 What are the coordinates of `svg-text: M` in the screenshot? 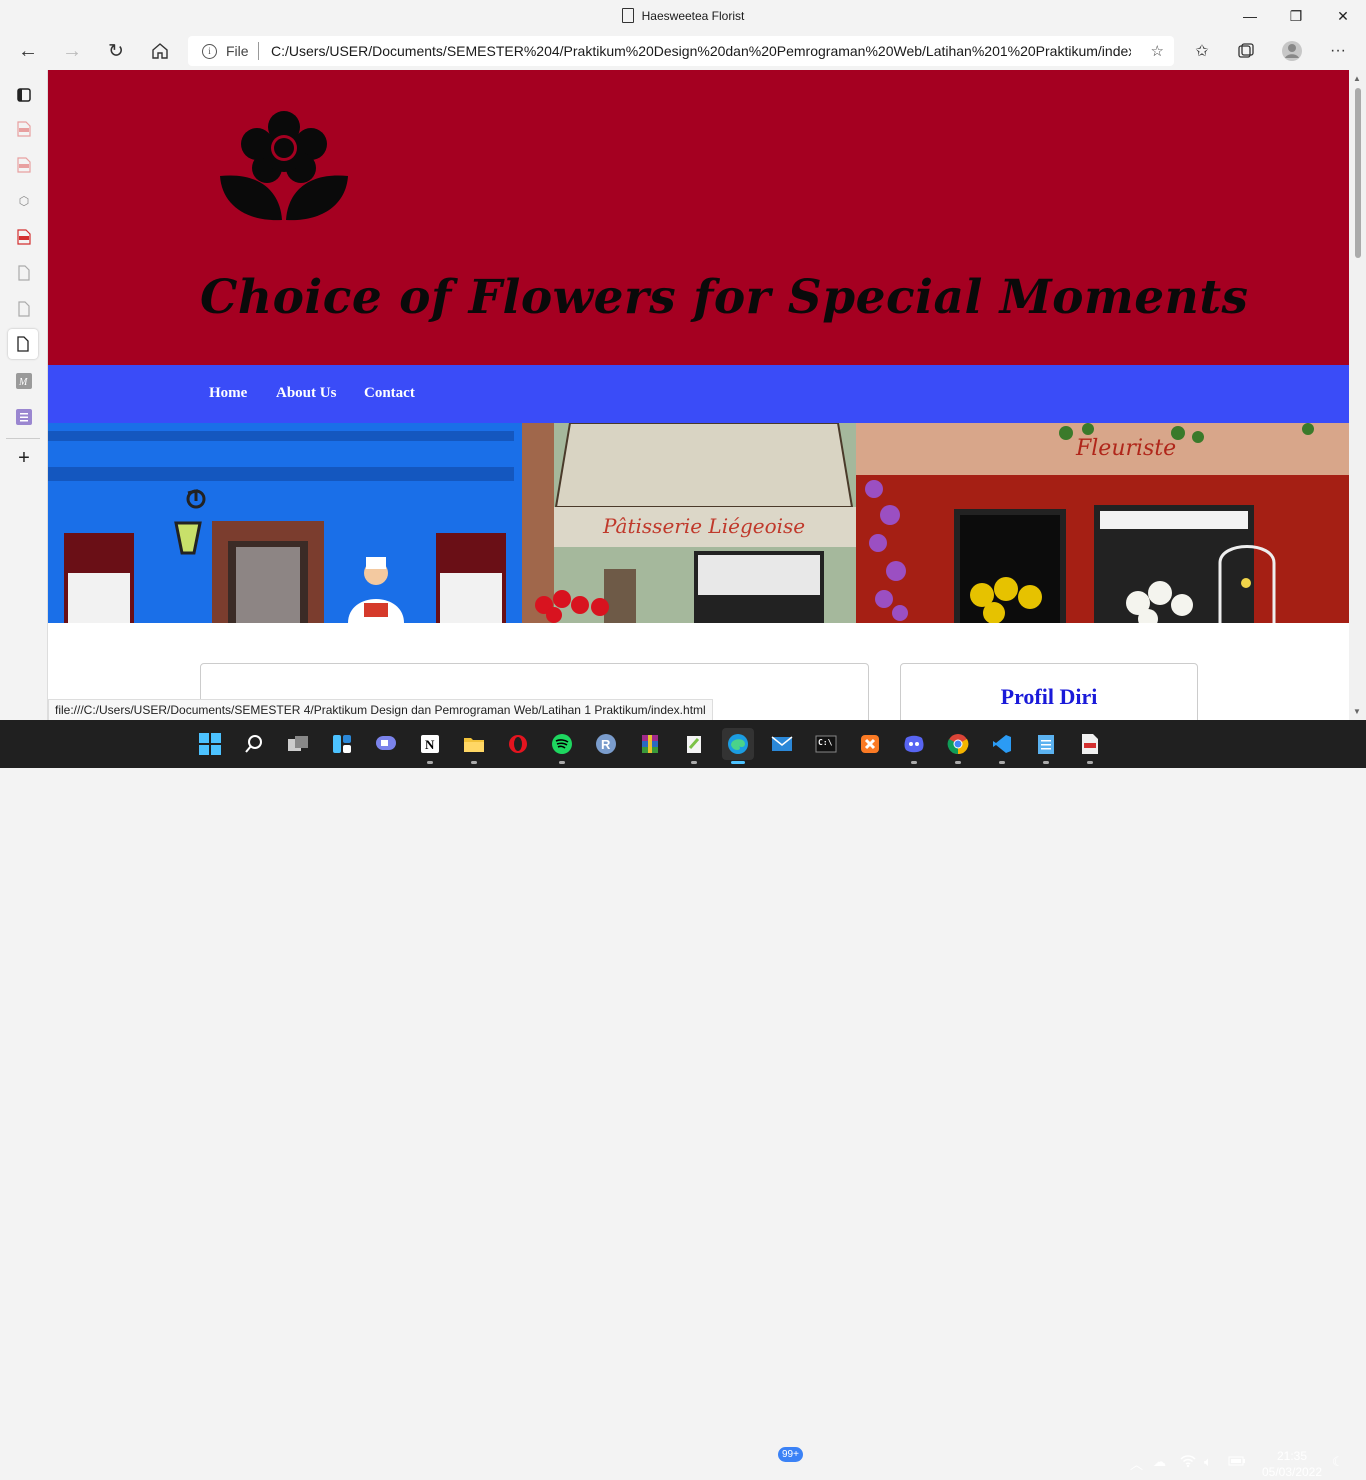 It's located at (23, 382).